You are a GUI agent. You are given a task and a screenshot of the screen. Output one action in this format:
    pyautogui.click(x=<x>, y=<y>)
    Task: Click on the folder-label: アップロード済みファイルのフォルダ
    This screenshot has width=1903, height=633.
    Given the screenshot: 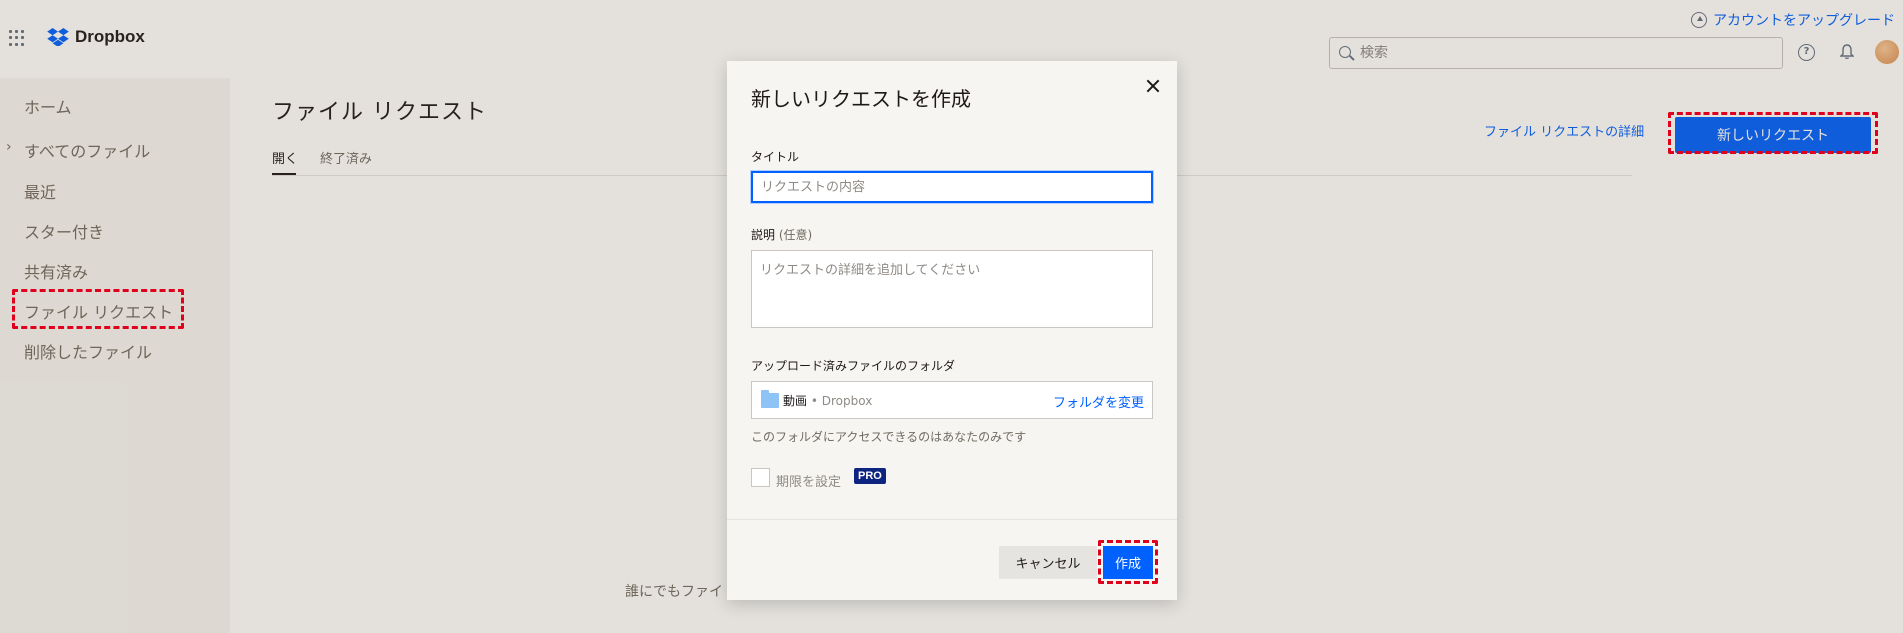 What is the action you would take?
    pyautogui.click(x=853, y=366)
    